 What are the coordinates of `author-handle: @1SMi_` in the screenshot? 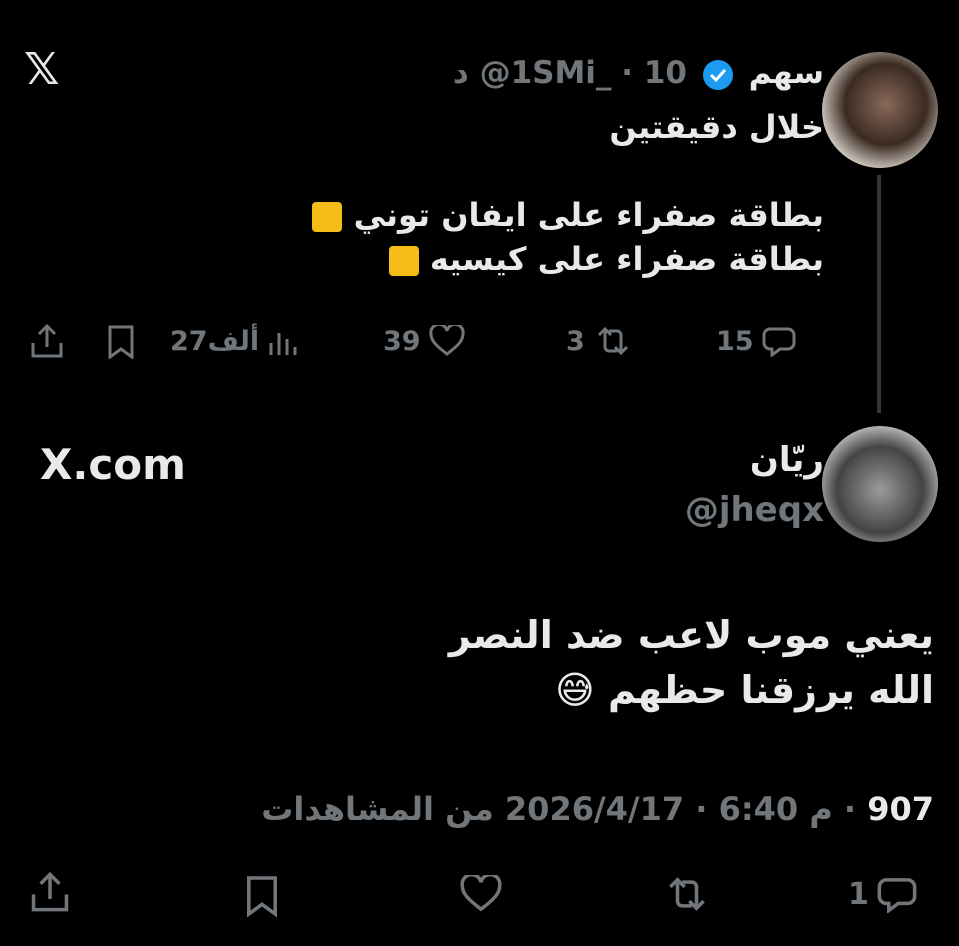 It's located at (546, 73).